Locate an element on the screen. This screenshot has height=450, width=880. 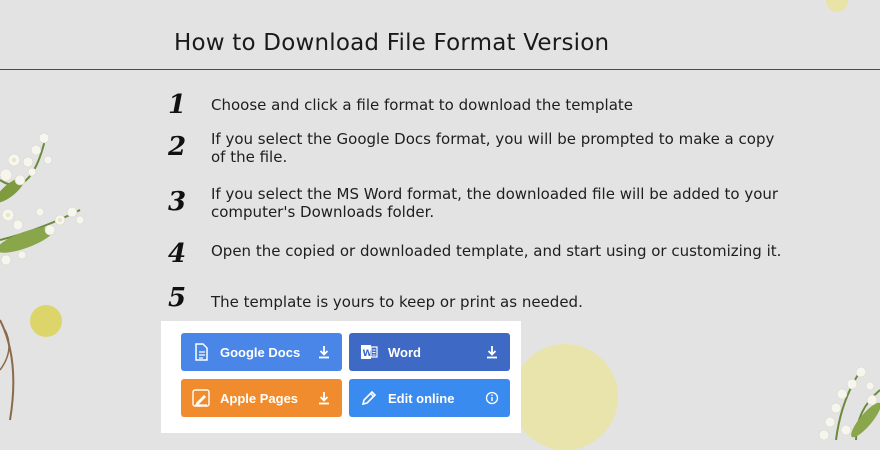
step-number: 5 is located at coordinates (177, 298).